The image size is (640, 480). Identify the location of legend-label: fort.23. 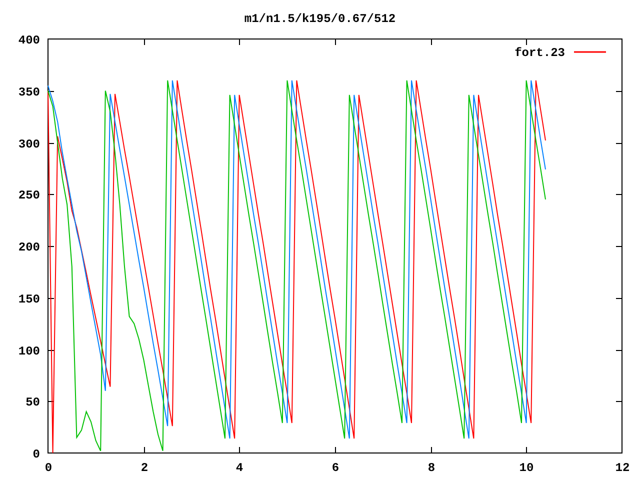
(539, 53).